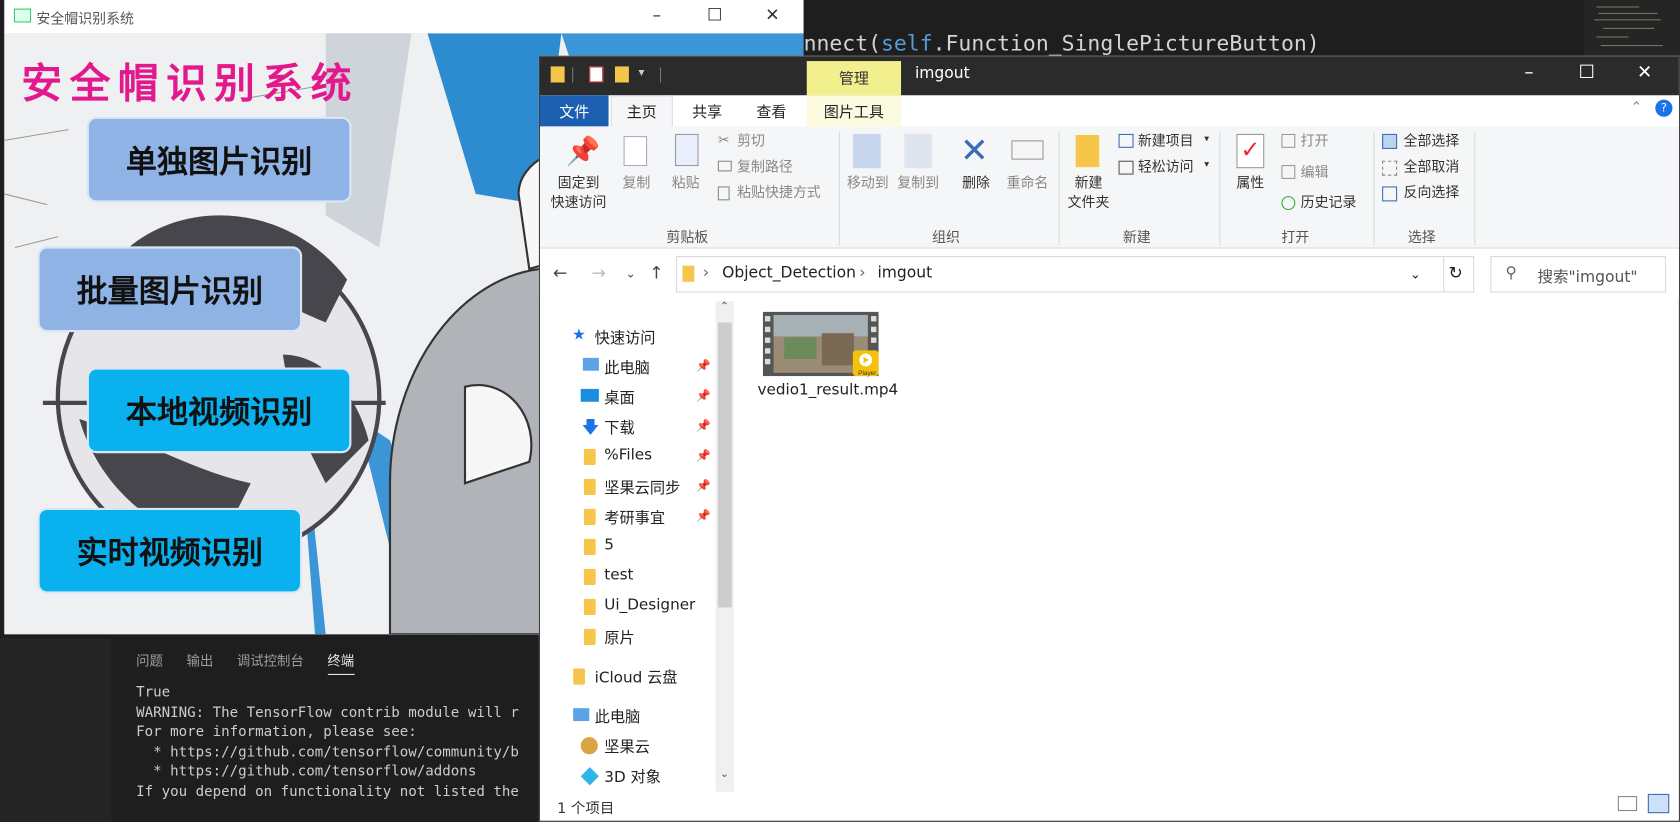 The image size is (1680, 822). Describe the element at coordinates (1295, 238) in the screenshot. I see `open-group-label: 打开` at that location.